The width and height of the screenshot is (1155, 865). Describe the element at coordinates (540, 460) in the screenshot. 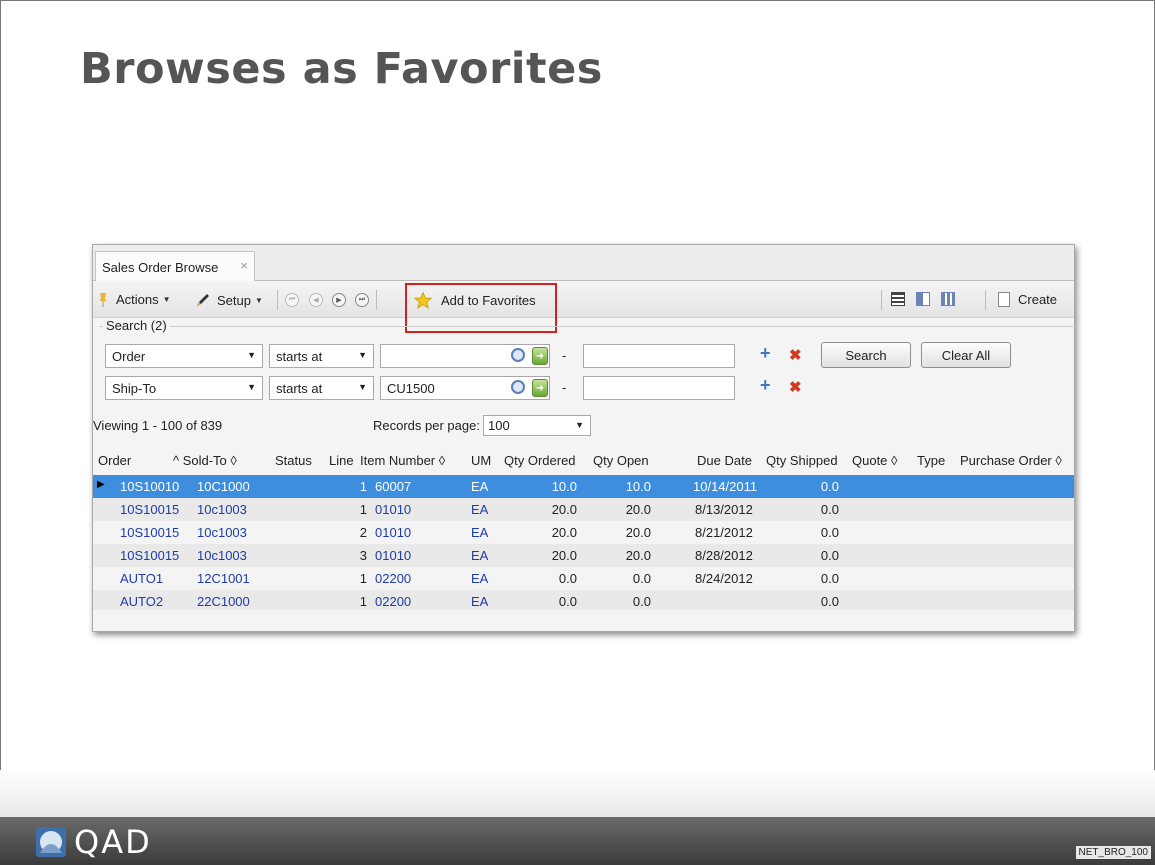

I see `column-header-qty-ordered: Qty Ordered` at that location.